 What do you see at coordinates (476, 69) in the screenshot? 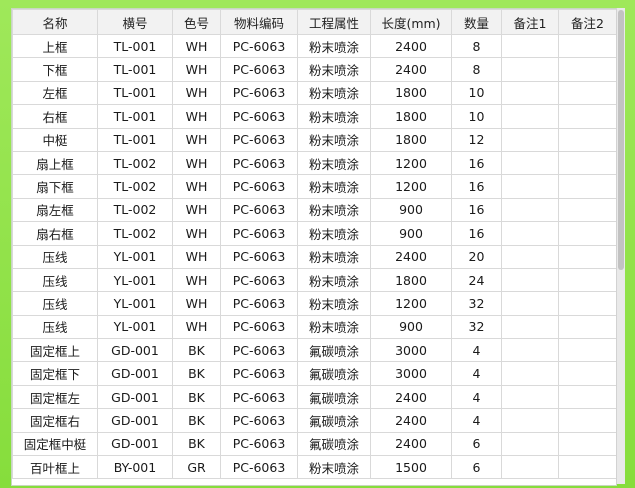
I see `cell-quantity: 8` at bounding box center [476, 69].